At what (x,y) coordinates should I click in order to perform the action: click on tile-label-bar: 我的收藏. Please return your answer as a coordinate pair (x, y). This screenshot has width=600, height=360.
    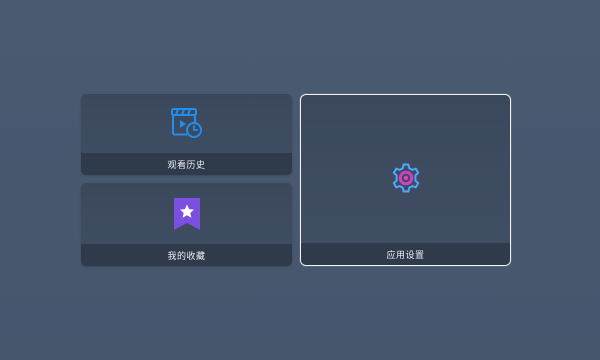
    Looking at the image, I should click on (186, 255).